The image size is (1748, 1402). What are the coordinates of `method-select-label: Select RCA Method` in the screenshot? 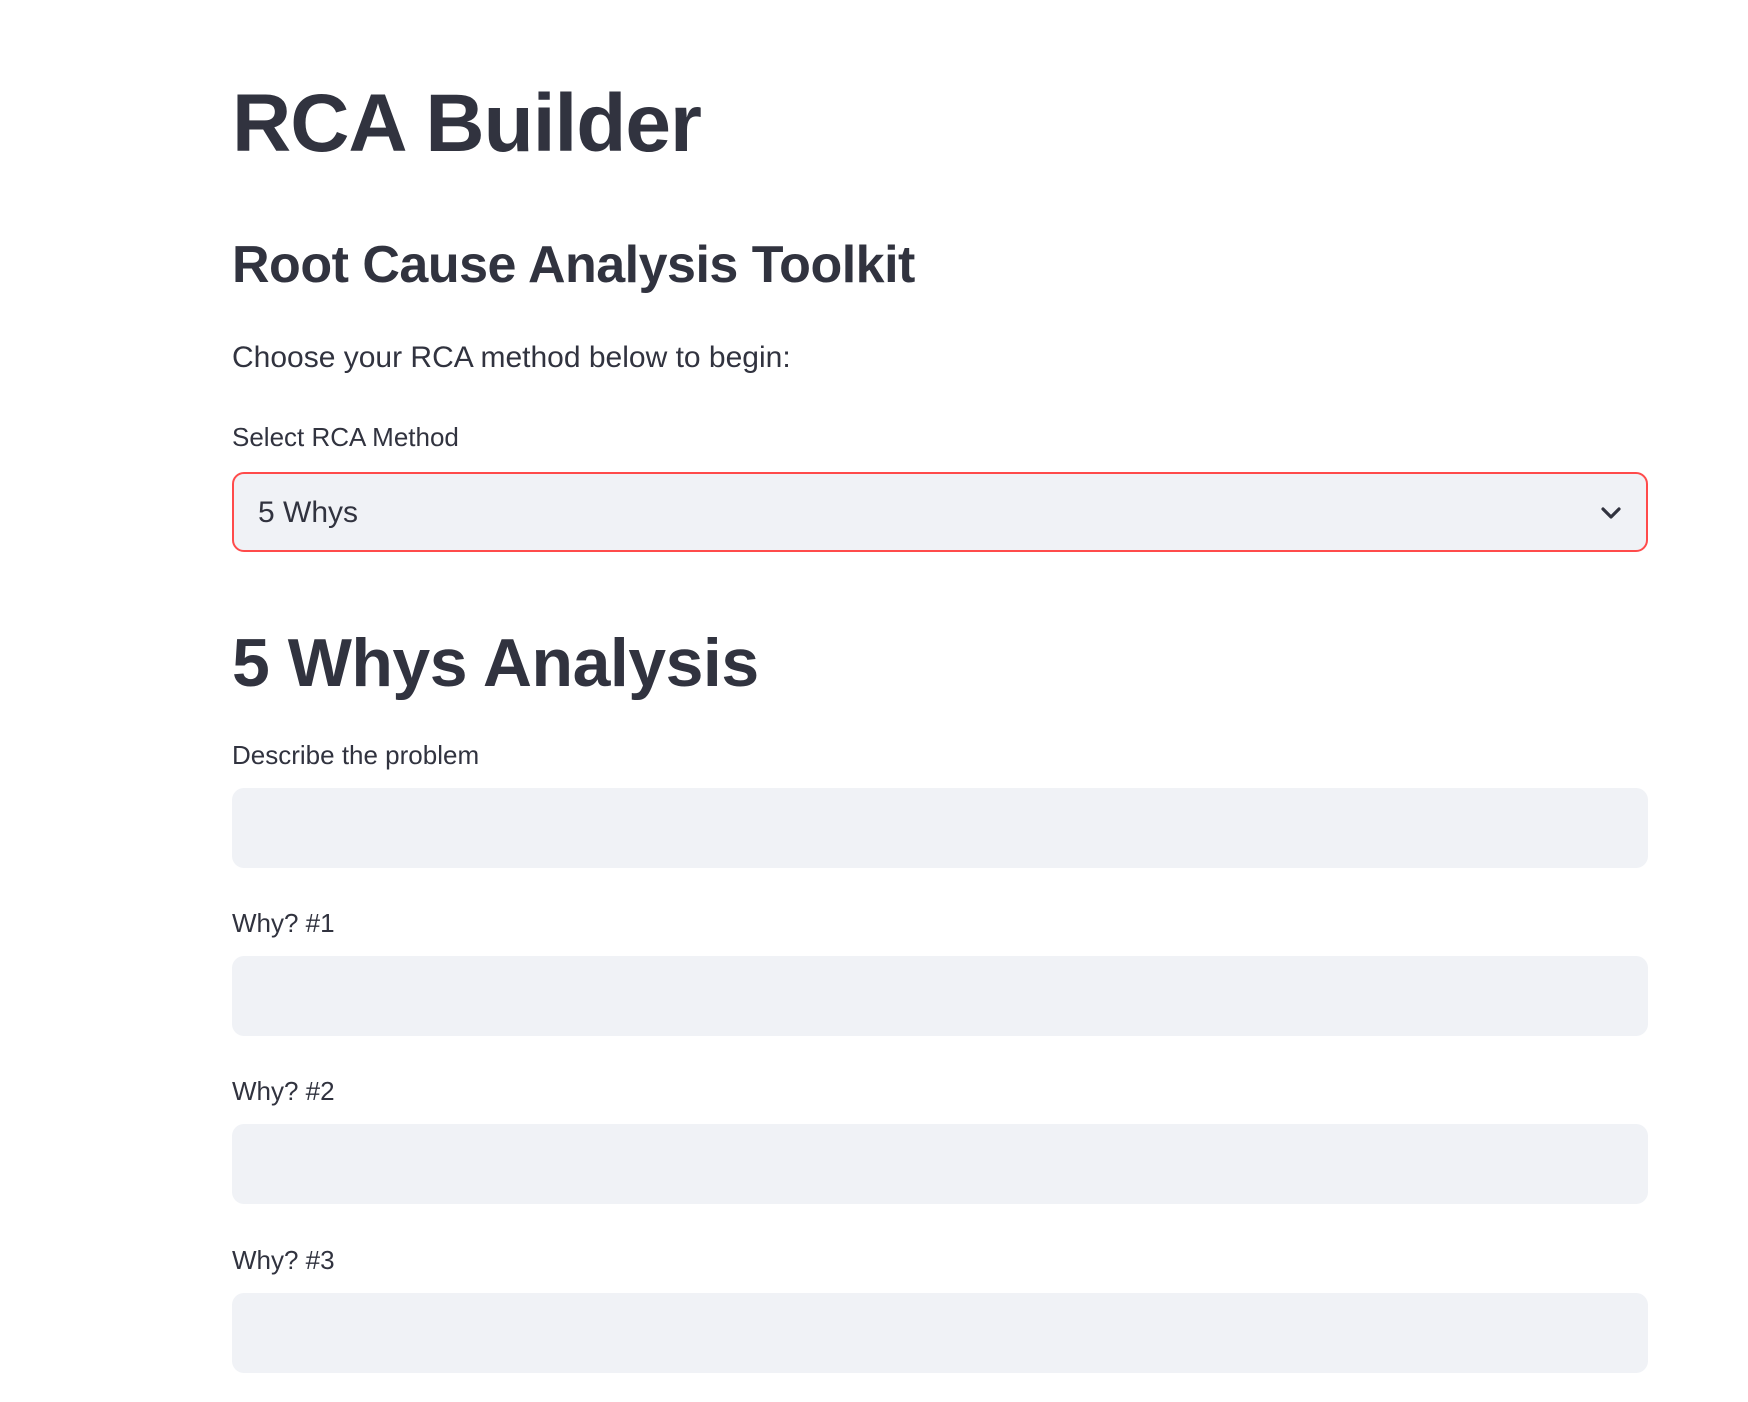 It's located at (345, 437).